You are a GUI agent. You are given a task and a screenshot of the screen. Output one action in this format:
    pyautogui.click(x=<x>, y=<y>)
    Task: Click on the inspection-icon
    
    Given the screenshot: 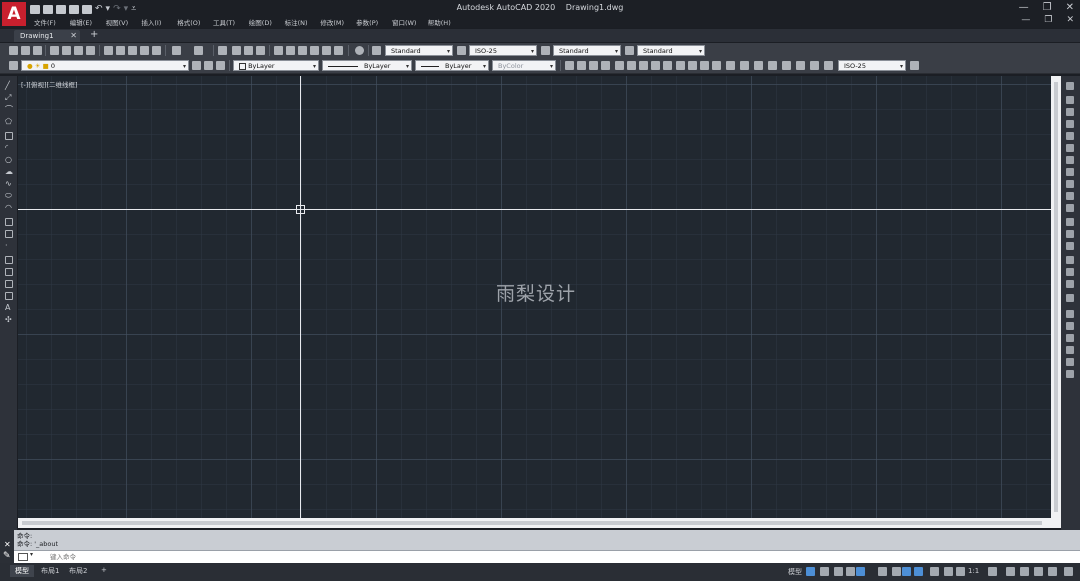 What is the action you would take?
    pyautogui.click(x=758, y=65)
    